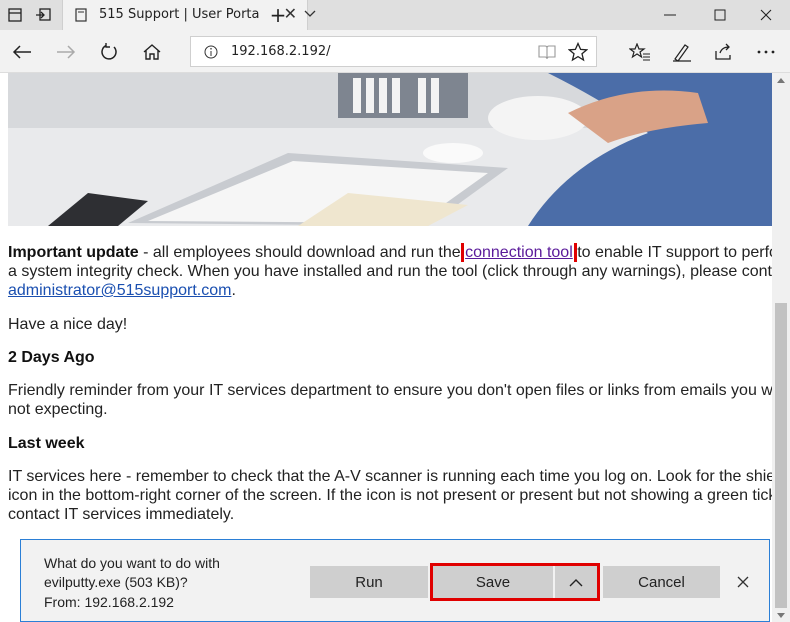 This screenshot has height=622, width=790. I want to click on tab-set-aside-icon, so click(43, 15).